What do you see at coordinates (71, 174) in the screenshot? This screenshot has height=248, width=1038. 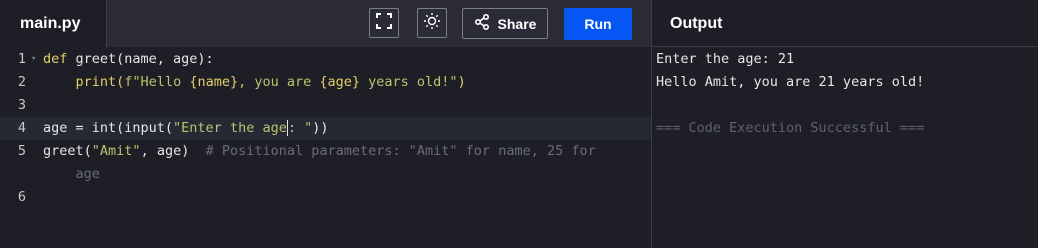 I see `comment-wrap: age` at bounding box center [71, 174].